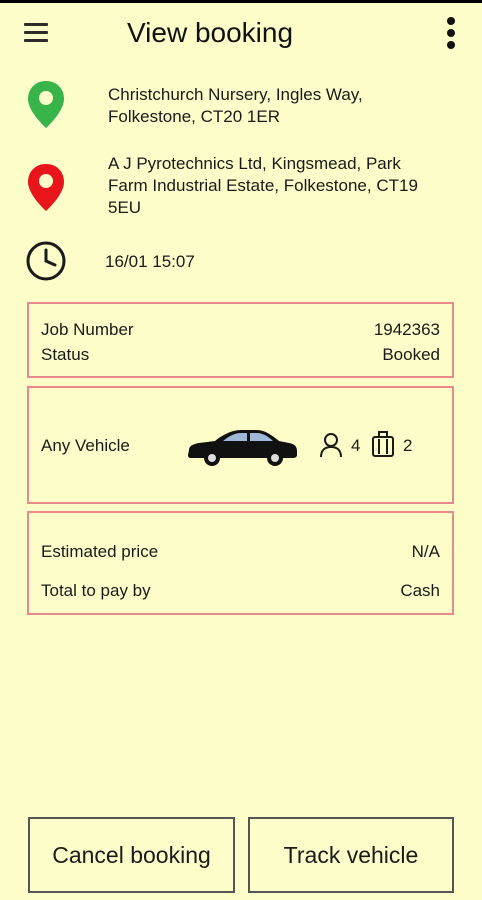  What do you see at coordinates (46, 104) in the screenshot?
I see `green-map-pin-icon` at bounding box center [46, 104].